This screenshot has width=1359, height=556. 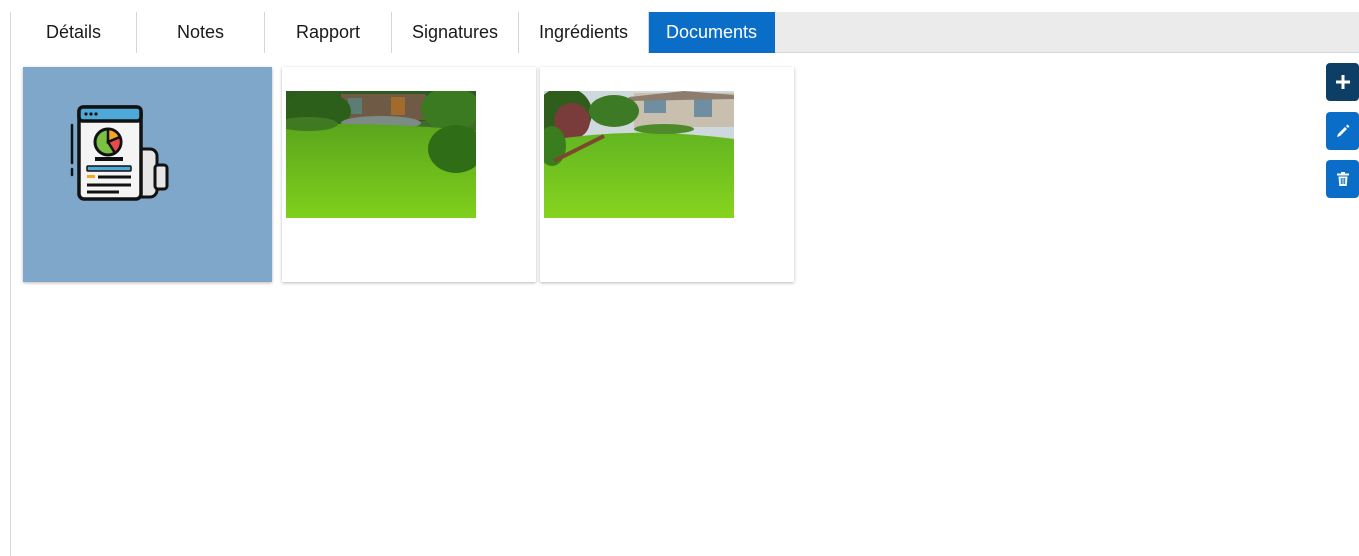 What do you see at coordinates (201, 32) in the screenshot?
I see `tab-notes: Notes` at bounding box center [201, 32].